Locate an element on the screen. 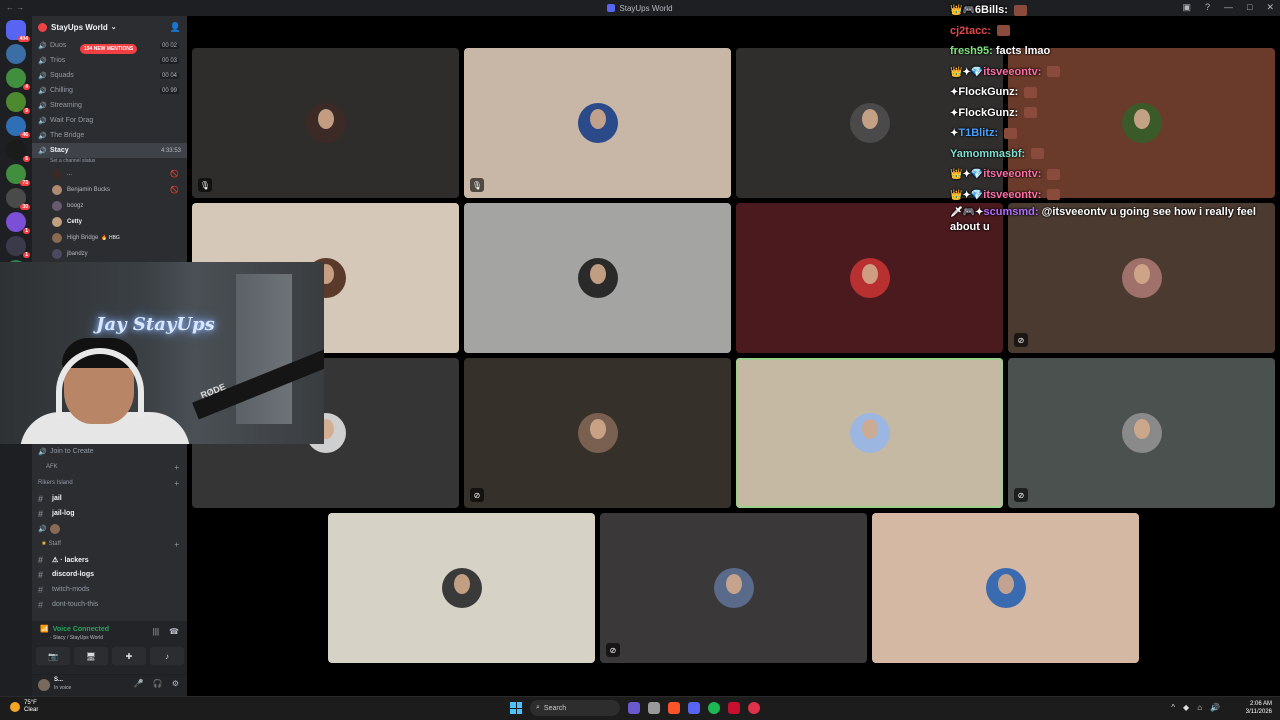  channel-lackers: # ⚠ · lackers is located at coordinates (109, 559).